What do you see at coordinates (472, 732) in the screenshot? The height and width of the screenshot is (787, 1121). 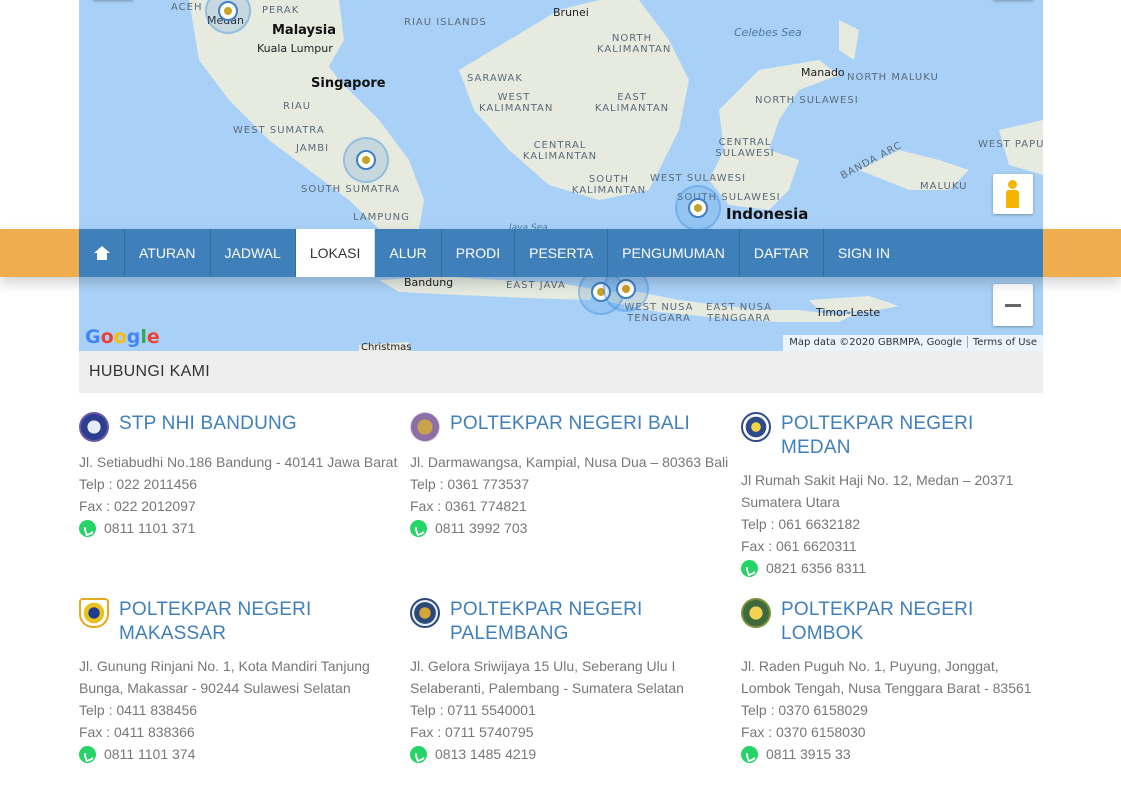 I see `contact-fax: Fax : 0711 5740795` at bounding box center [472, 732].